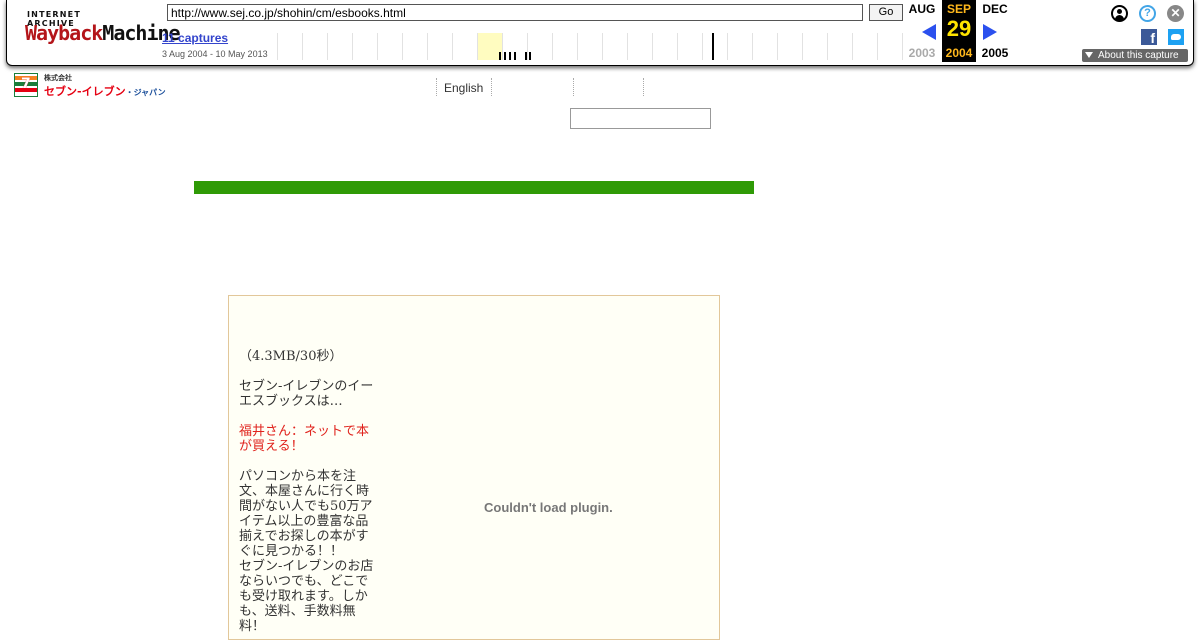 Image resolution: width=1200 pixels, height=640 pixels. What do you see at coordinates (215, 54) in the screenshot?
I see `capture-date-range: 3 Aug 2004 - 10 May 2013` at bounding box center [215, 54].